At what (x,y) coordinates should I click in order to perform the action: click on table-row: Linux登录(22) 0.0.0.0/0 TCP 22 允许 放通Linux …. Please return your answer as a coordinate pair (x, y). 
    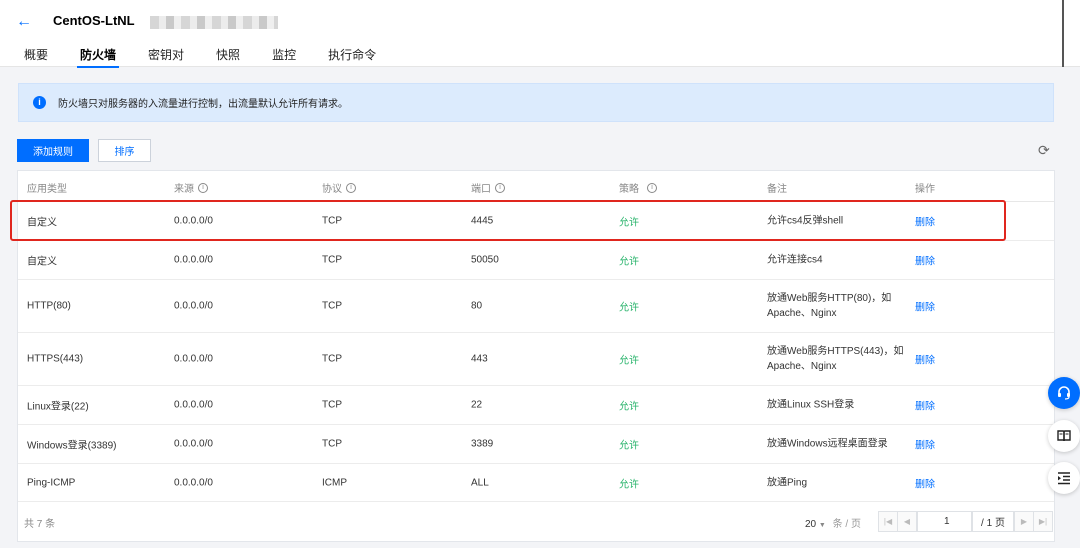
    Looking at the image, I should click on (536, 405).